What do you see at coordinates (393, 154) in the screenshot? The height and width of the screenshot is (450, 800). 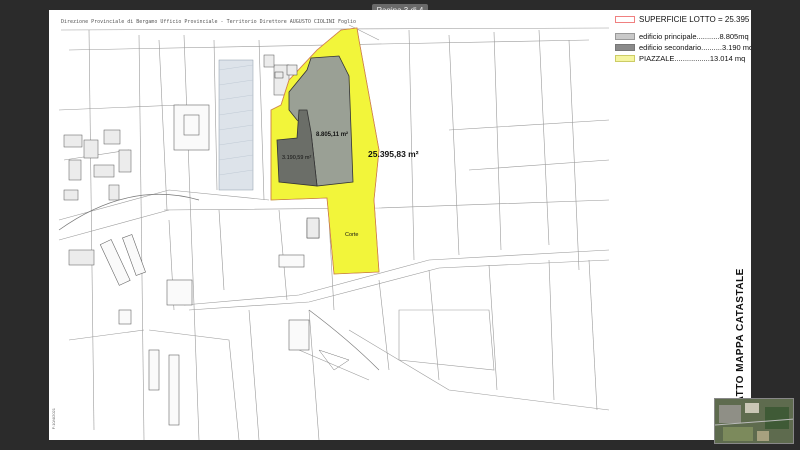 I see `total-lot-area-label: 25.395,83 m²` at bounding box center [393, 154].